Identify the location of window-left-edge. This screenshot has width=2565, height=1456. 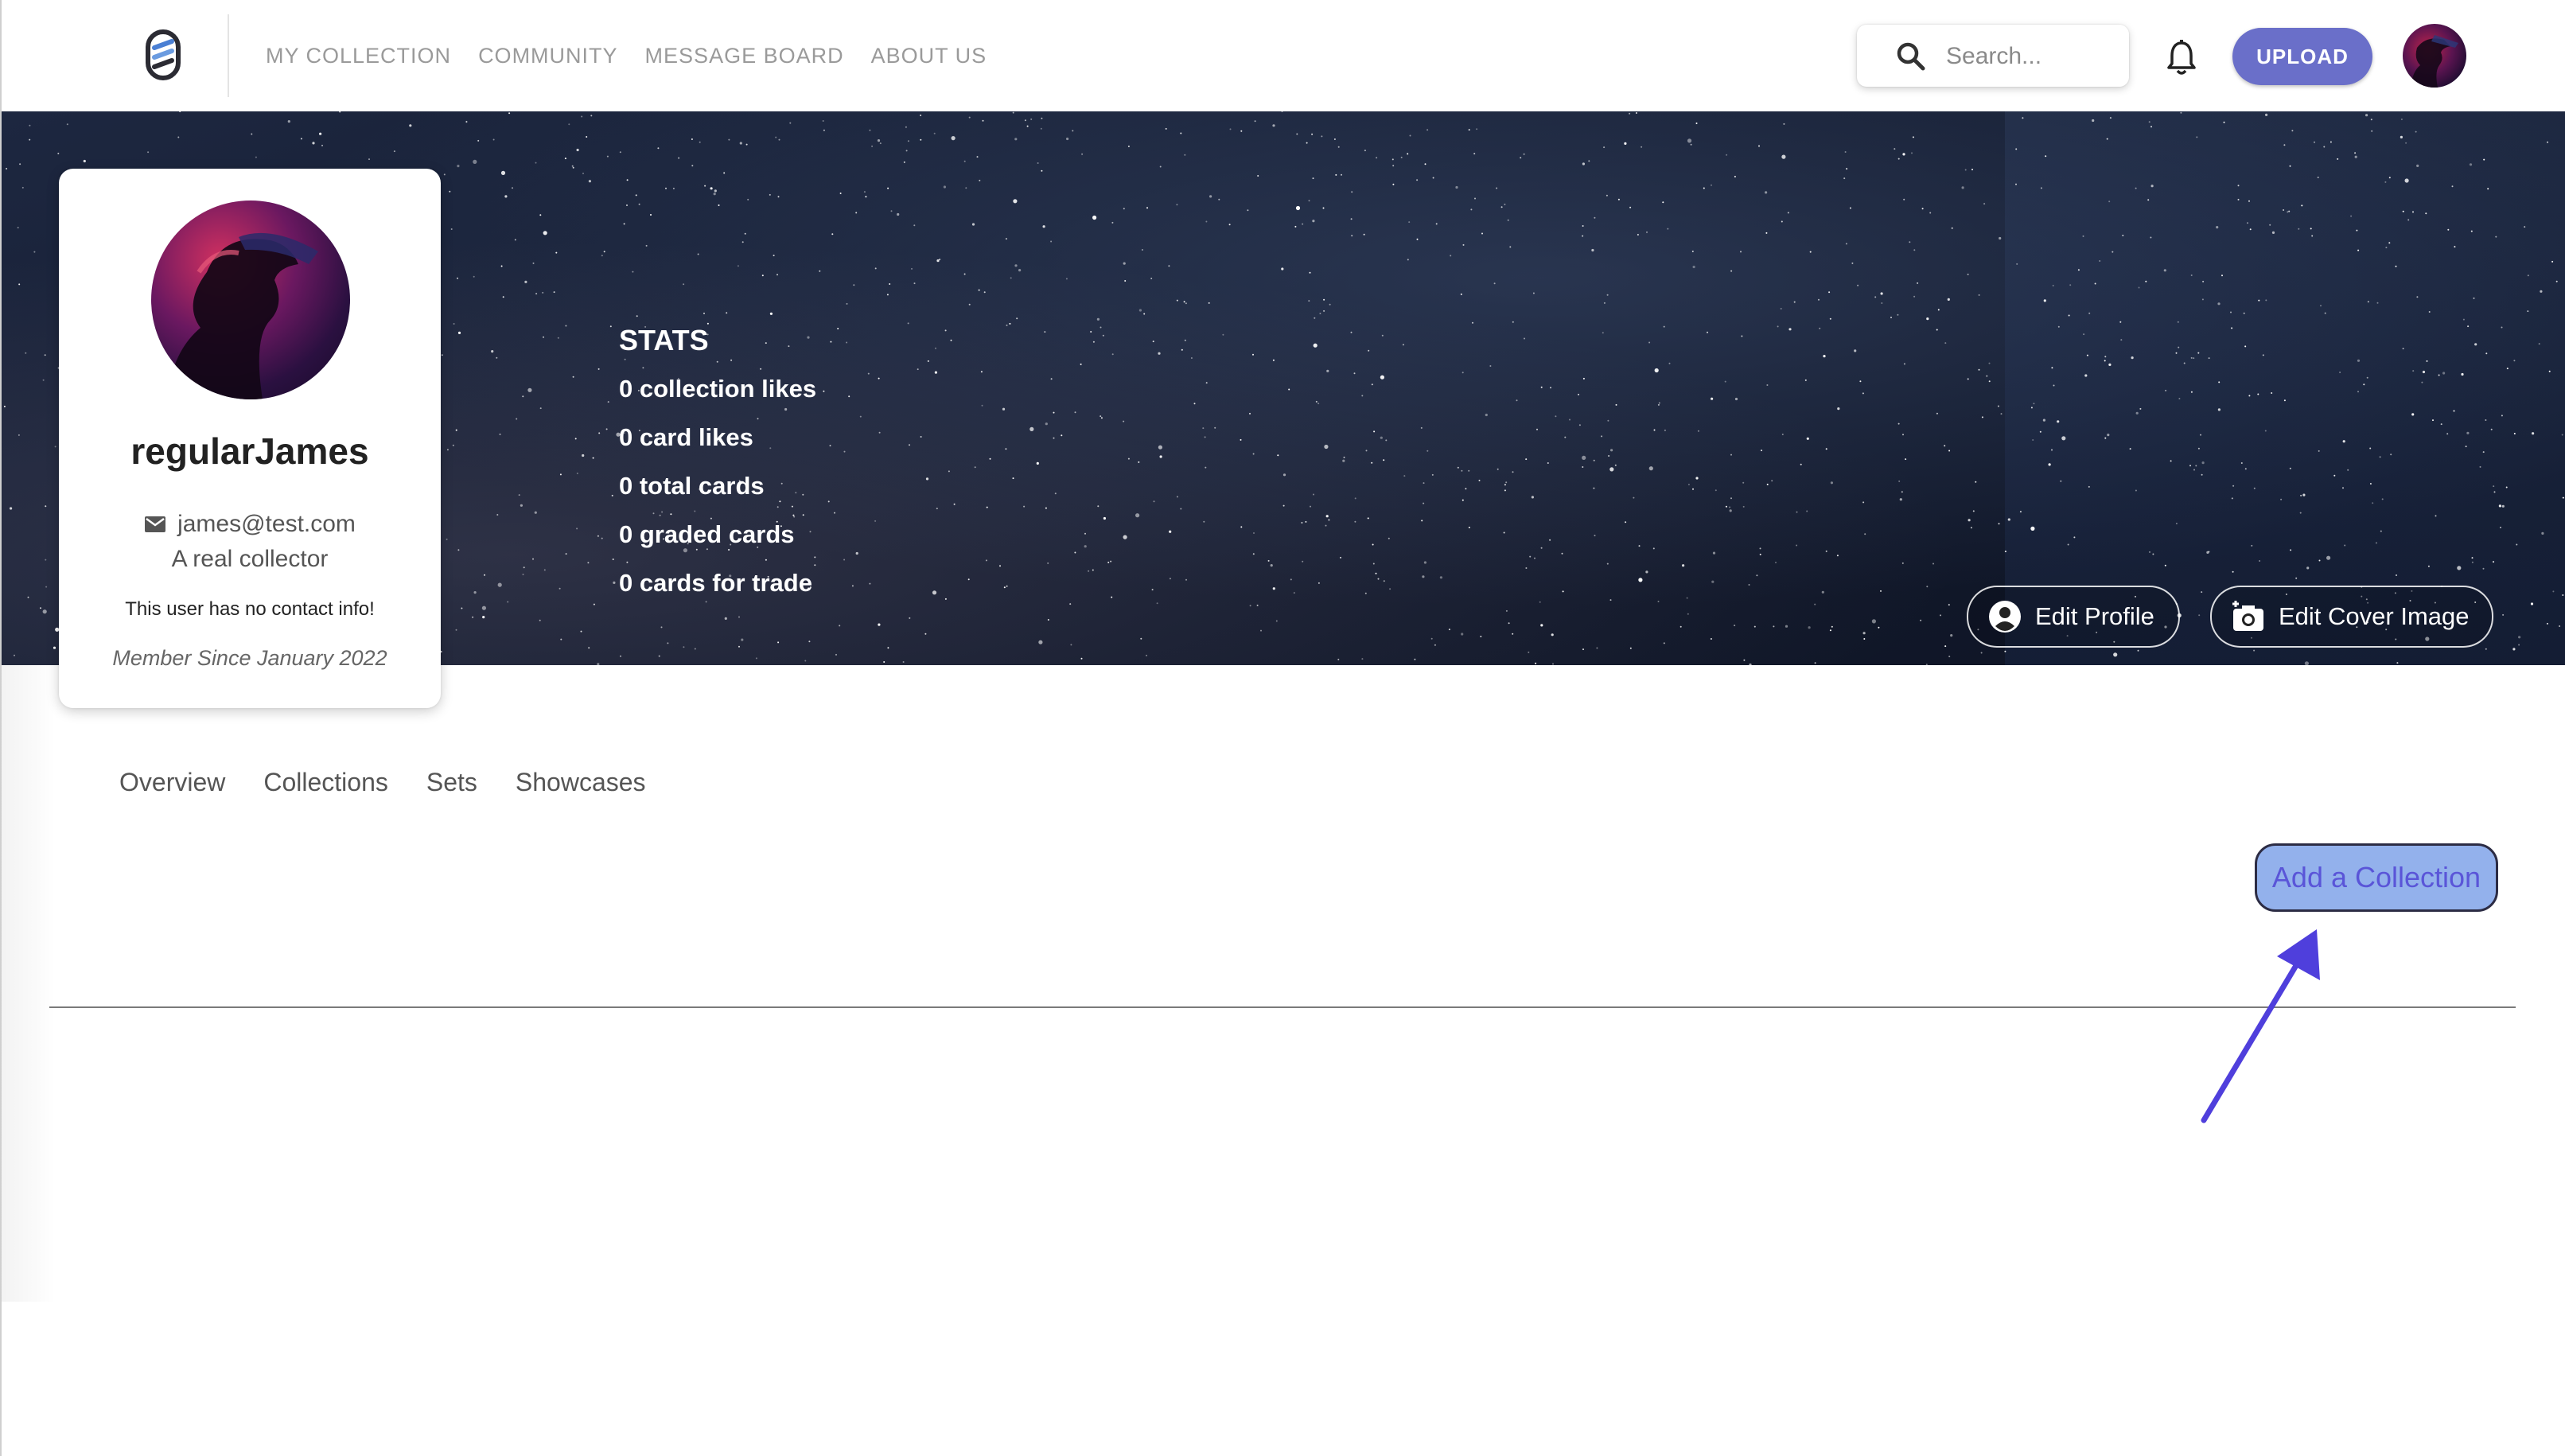
(1, 728).